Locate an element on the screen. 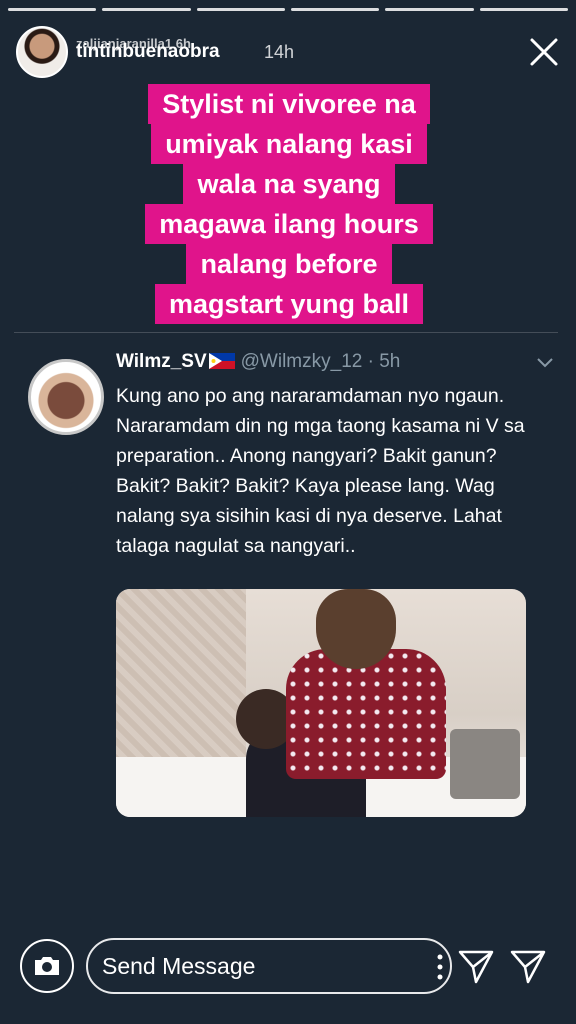 The height and width of the screenshot is (1024, 576). philippines-flag-icon is located at coordinates (221, 361).